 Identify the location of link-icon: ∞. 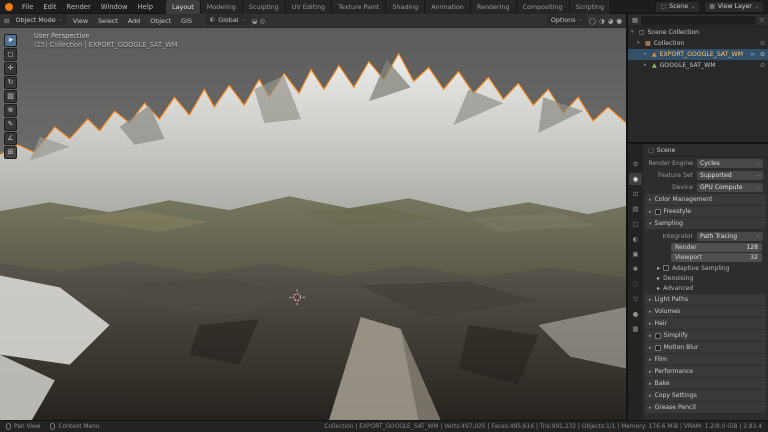
(752, 54).